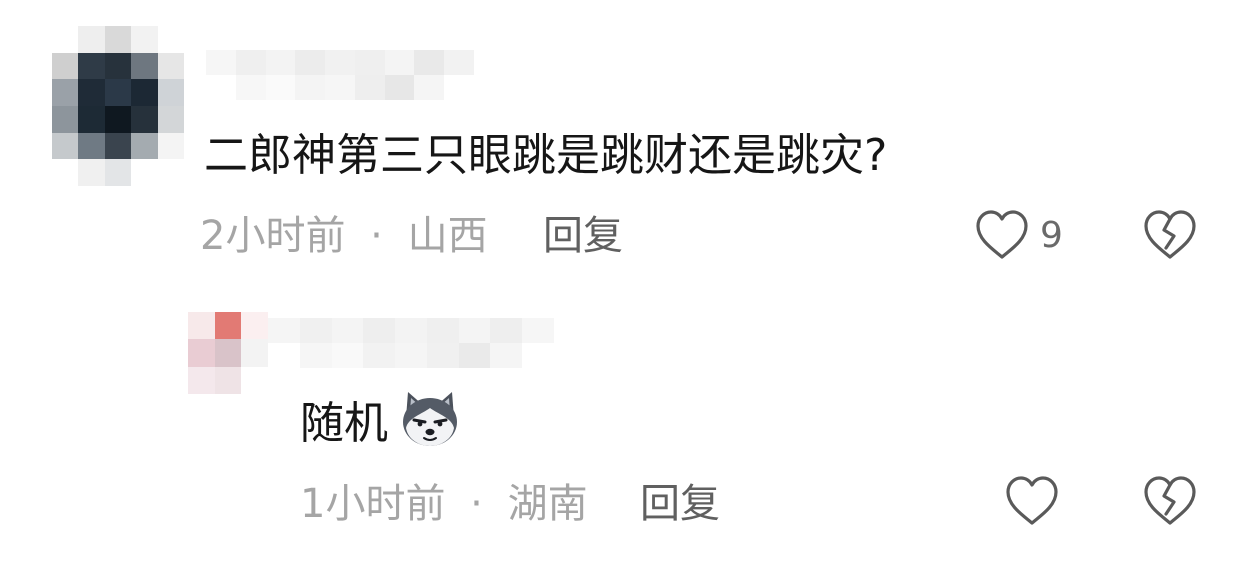 This screenshot has width=1260, height=577. What do you see at coordinates (373, 504) in the screenshot?
I see `comment-reply-time: 1小时前` at bounding box center [373, 504].